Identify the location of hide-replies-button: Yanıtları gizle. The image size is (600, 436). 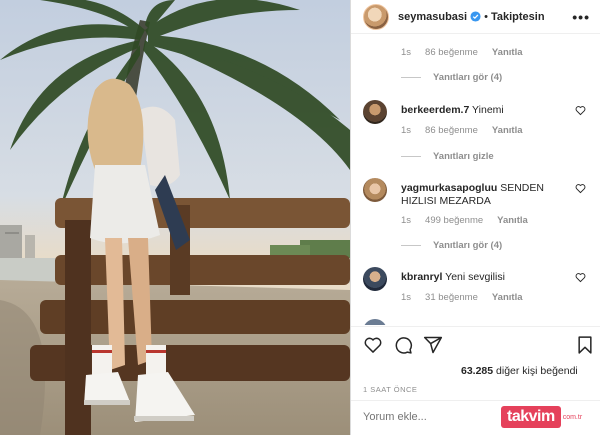
(447, 156).